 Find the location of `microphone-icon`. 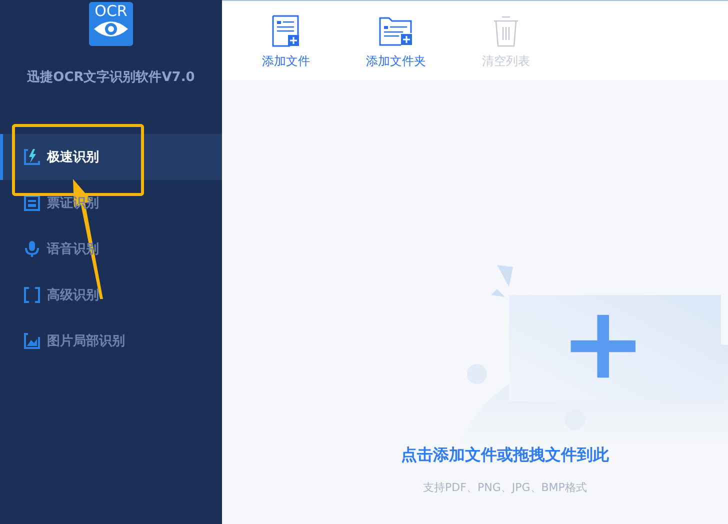

microphone-icon is located at coordinates (32, 249).